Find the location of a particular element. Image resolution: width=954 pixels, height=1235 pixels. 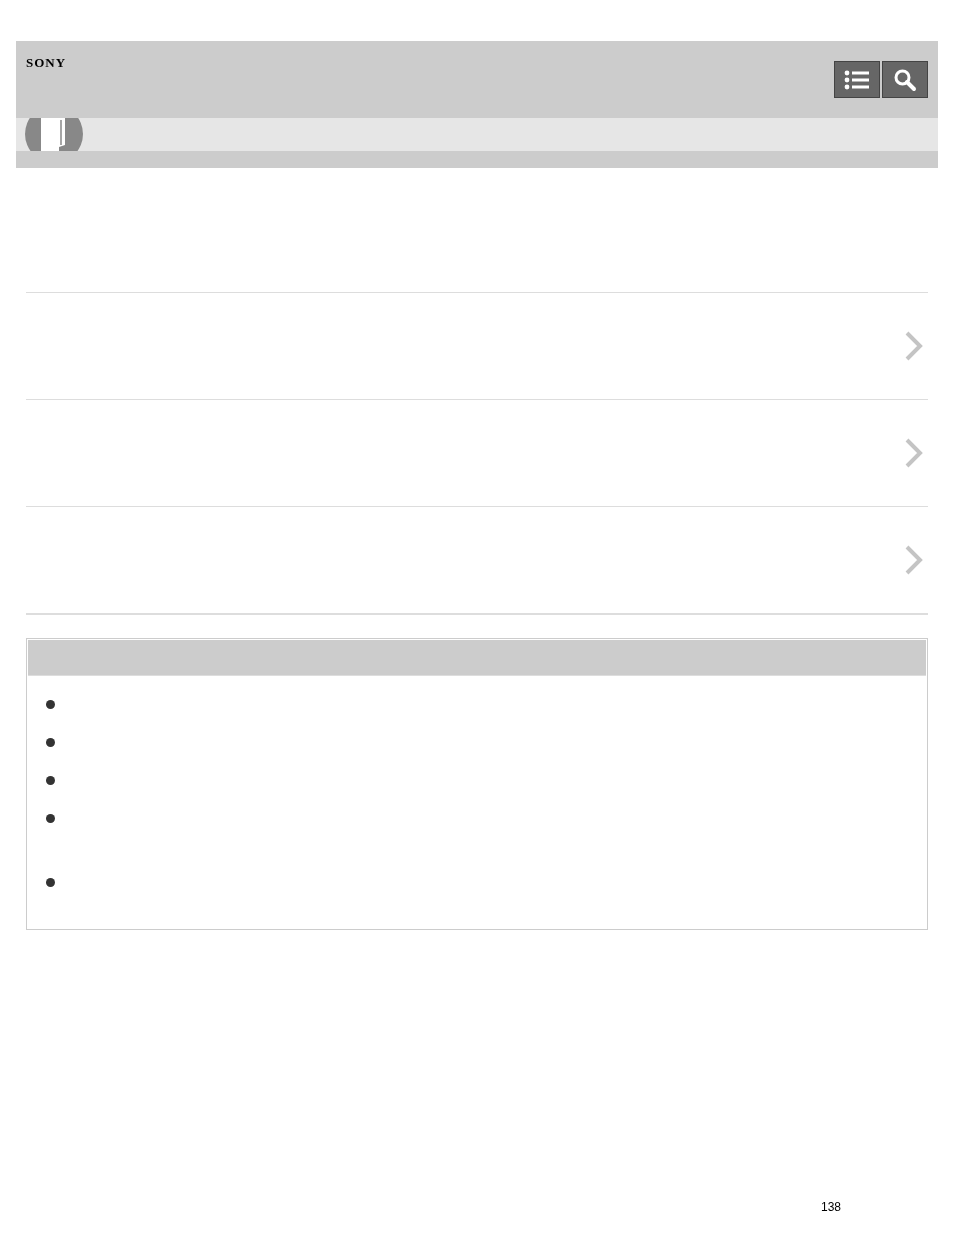

list-icon is located at coordinates (857, 79).